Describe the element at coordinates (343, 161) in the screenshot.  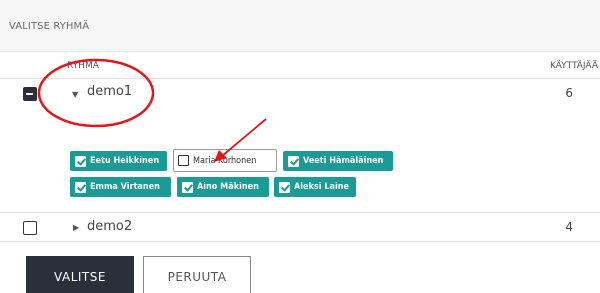
I see `member-name: Veeti Hämäläinen` at that location.